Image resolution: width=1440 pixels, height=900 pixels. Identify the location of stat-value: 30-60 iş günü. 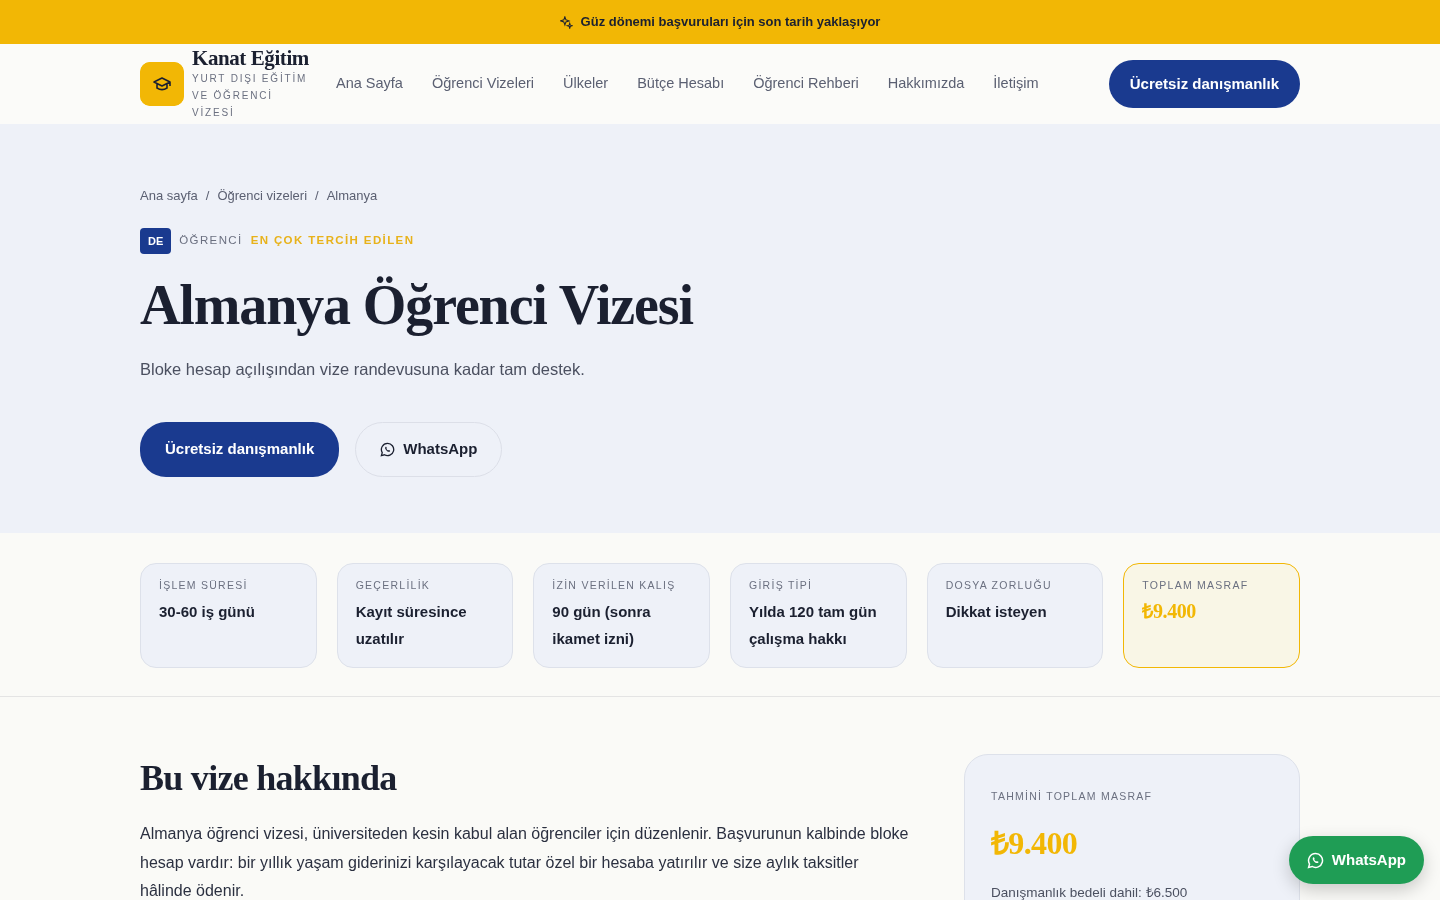
(207, 611).